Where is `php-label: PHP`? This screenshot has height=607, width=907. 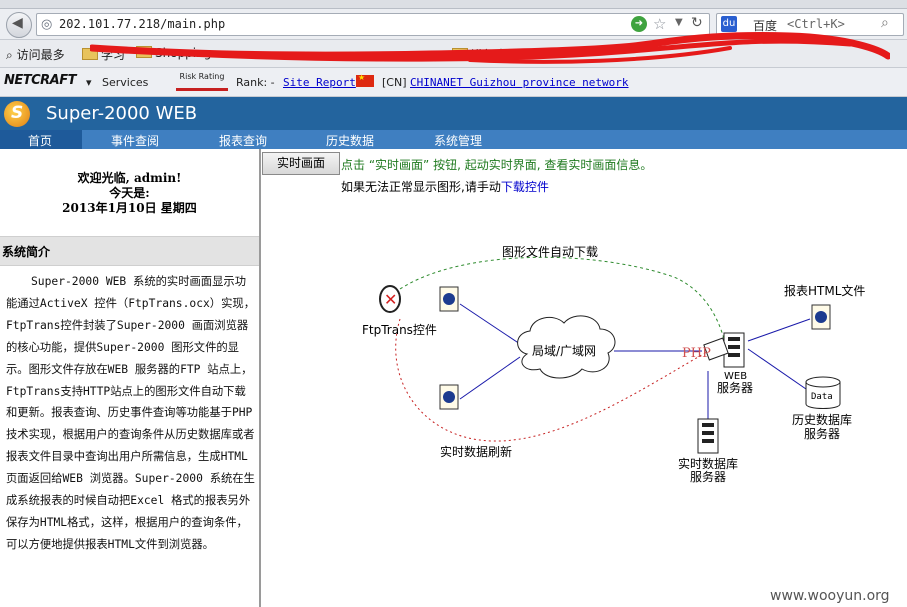
php-label: PHP is located at coordinates (696, 353).